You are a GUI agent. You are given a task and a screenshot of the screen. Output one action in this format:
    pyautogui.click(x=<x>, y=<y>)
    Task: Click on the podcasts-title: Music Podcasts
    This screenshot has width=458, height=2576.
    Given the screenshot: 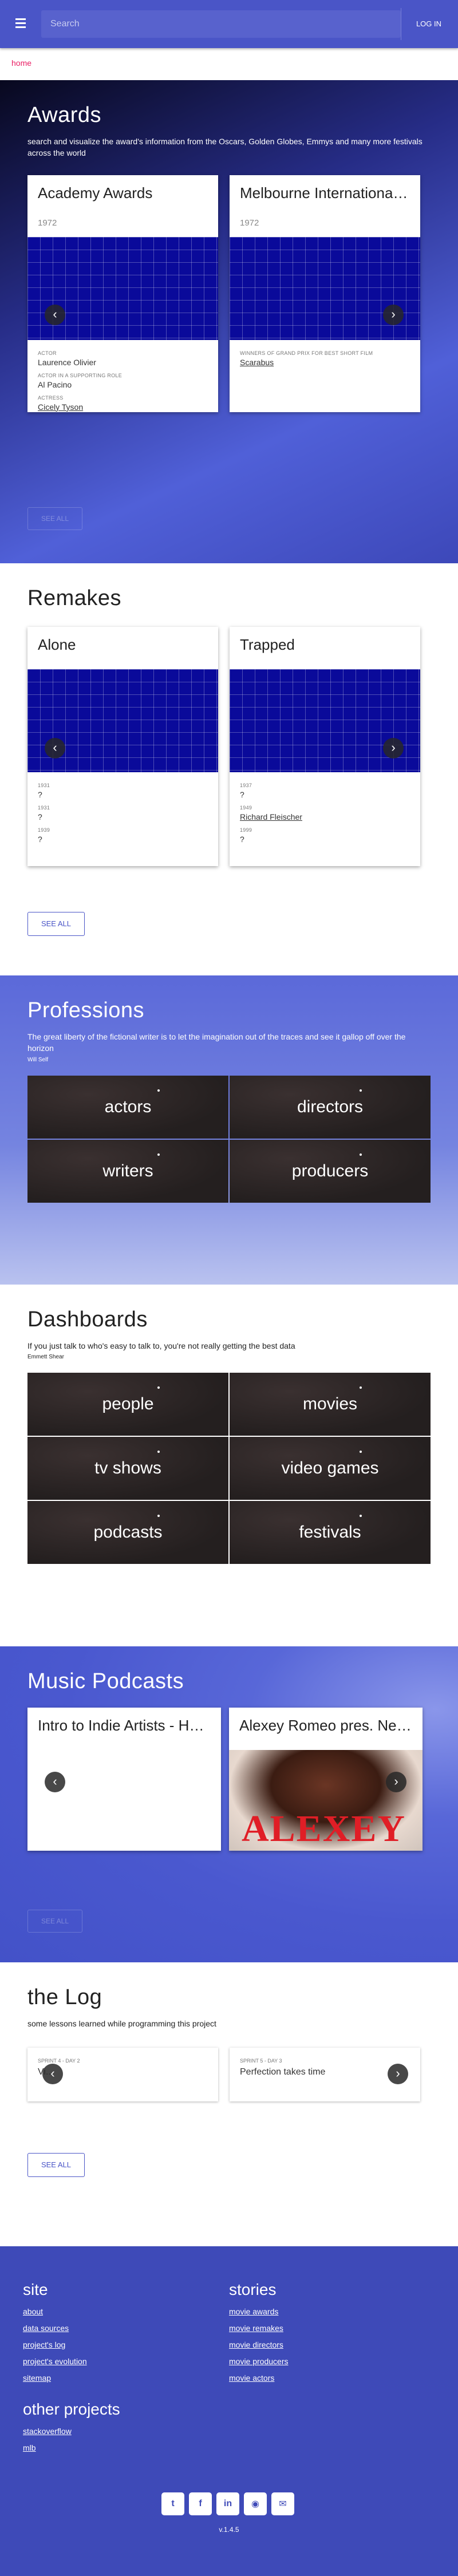 What is the action you would take?
    pyautogui.click(x=106, y=1681)
    